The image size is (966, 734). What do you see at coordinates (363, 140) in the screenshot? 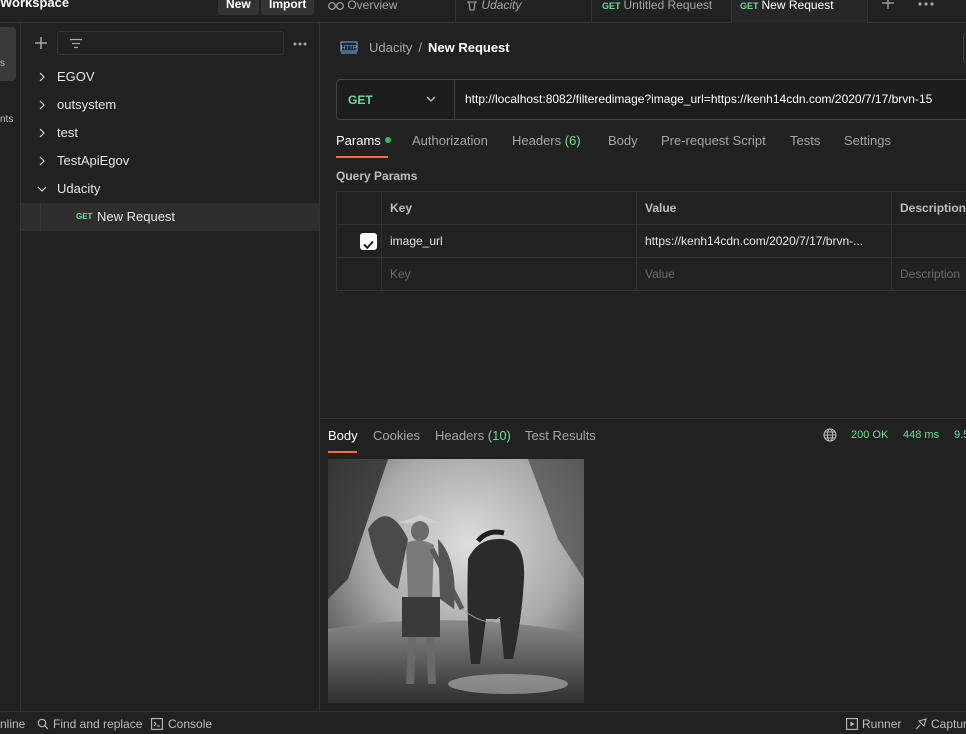
I see `tab-params: Params` at bounding box center [363, 140].